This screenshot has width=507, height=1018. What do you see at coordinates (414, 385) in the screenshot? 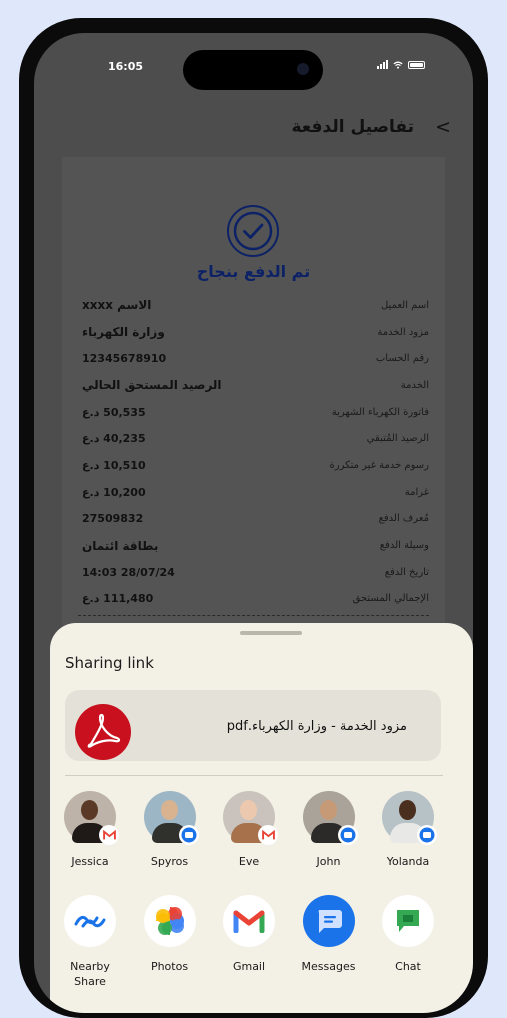
I see `row-label: الخدمة` at bounding box center [414, 385].